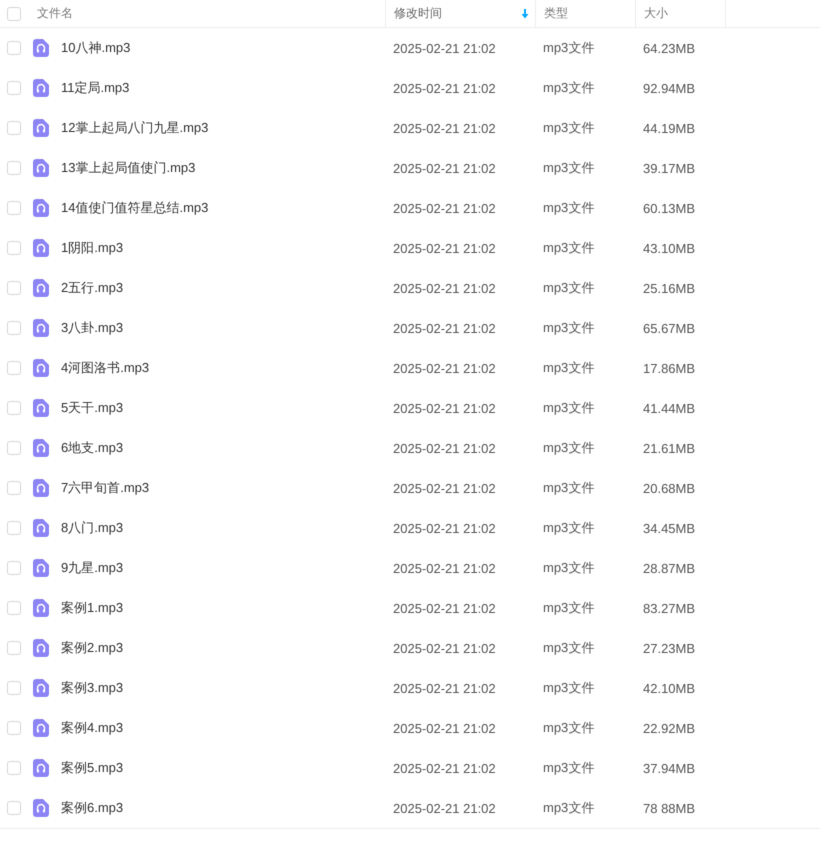  Describe the element at coordinates (95, 48) in the screenshot. I see `file-name: 10八神.mp3` at that location.